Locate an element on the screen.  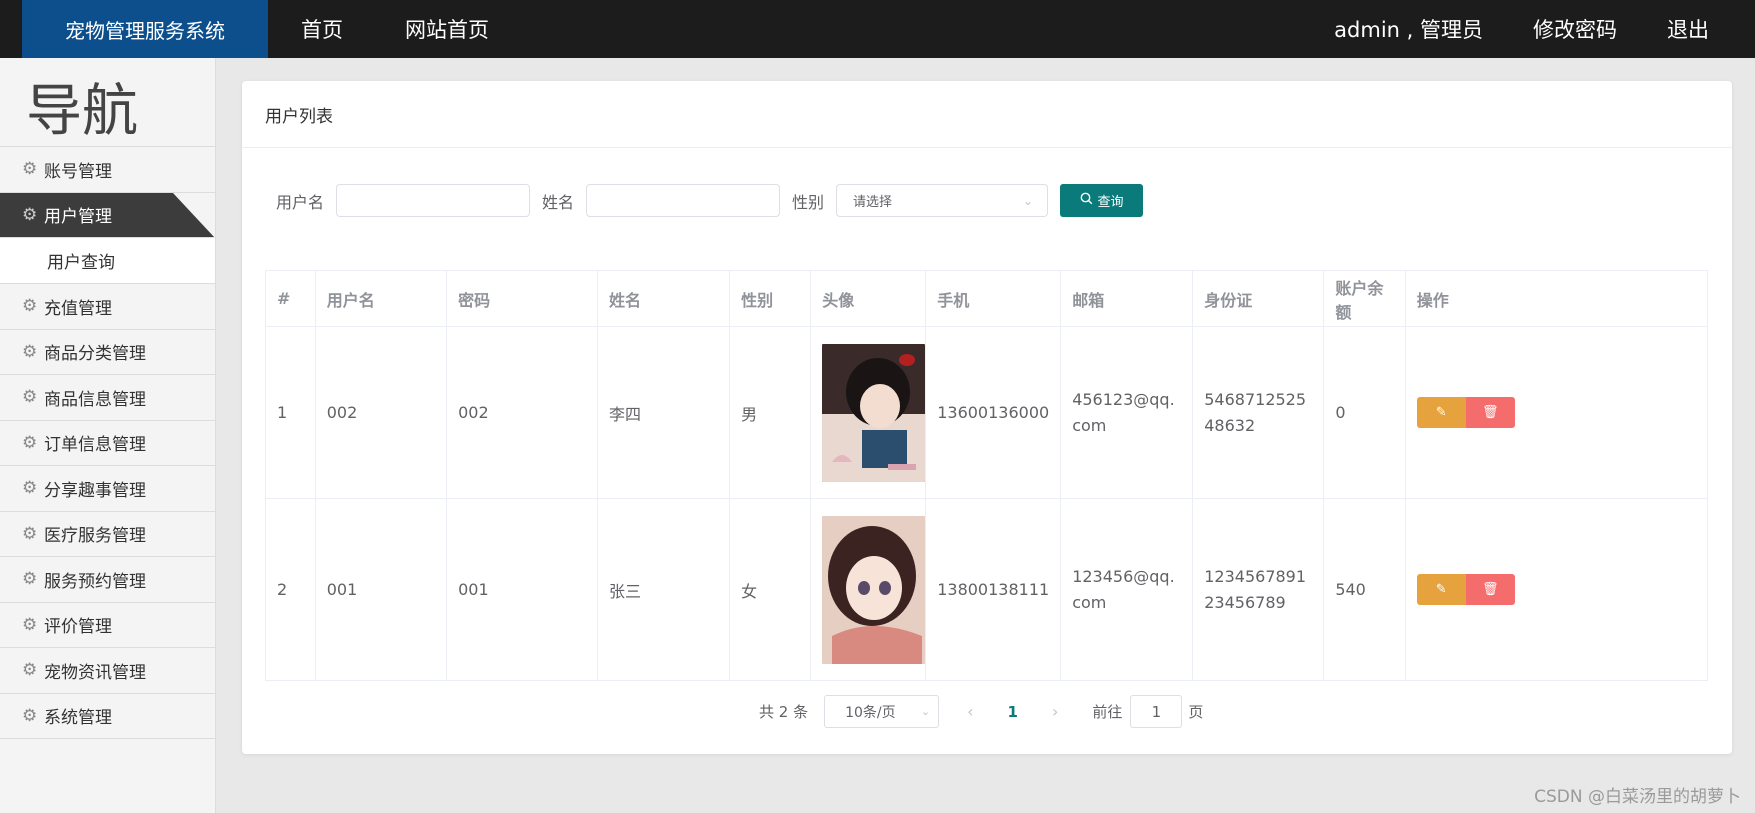
sidebar-item-label: 商品分类管理 is located at coordinates (95, 354).